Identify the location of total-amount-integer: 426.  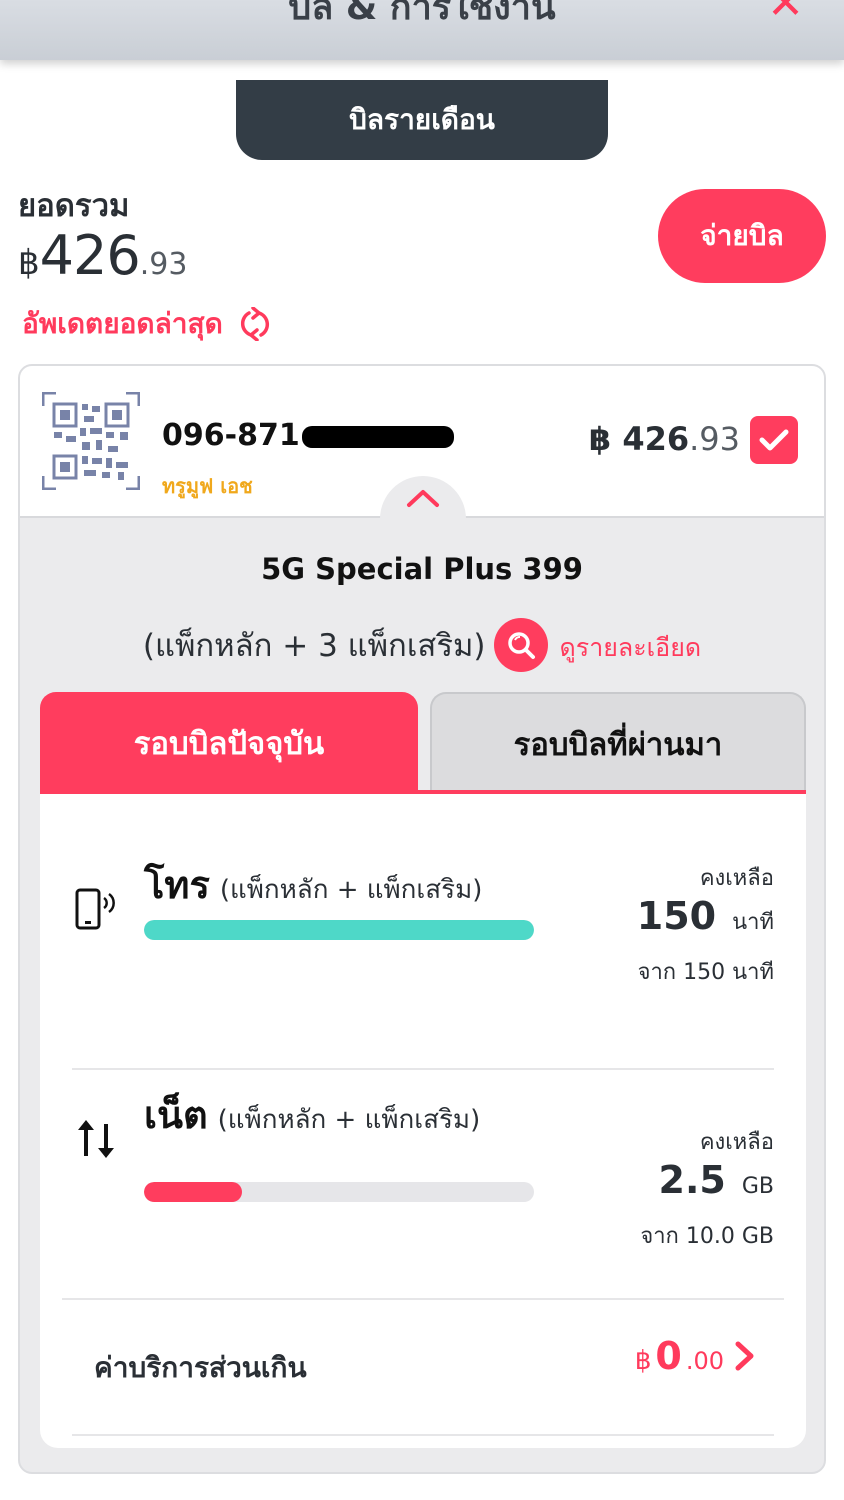
(90, 255).